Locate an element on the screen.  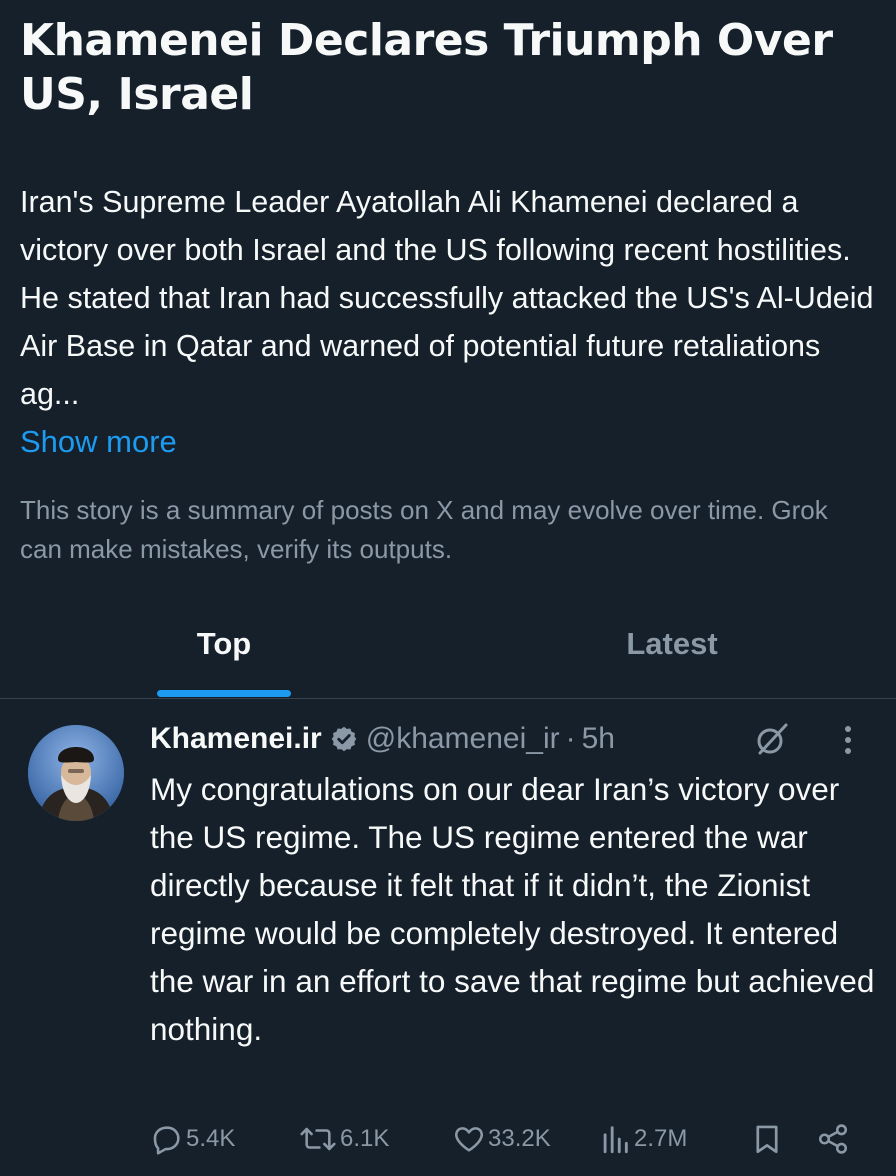
like-button: 33.2K is located at coordinates (501, 1139).